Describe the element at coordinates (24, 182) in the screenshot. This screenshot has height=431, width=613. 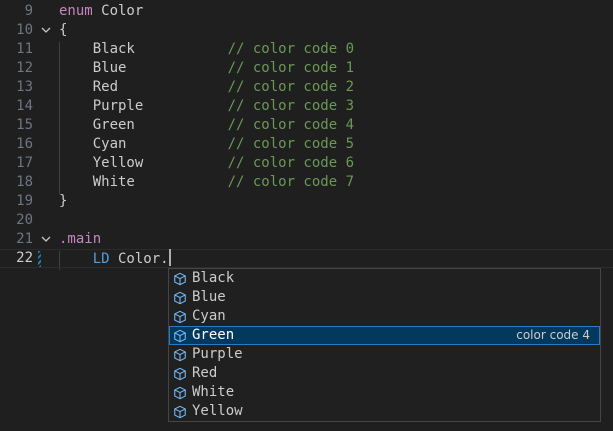
I see `line-number: 18` at that location.